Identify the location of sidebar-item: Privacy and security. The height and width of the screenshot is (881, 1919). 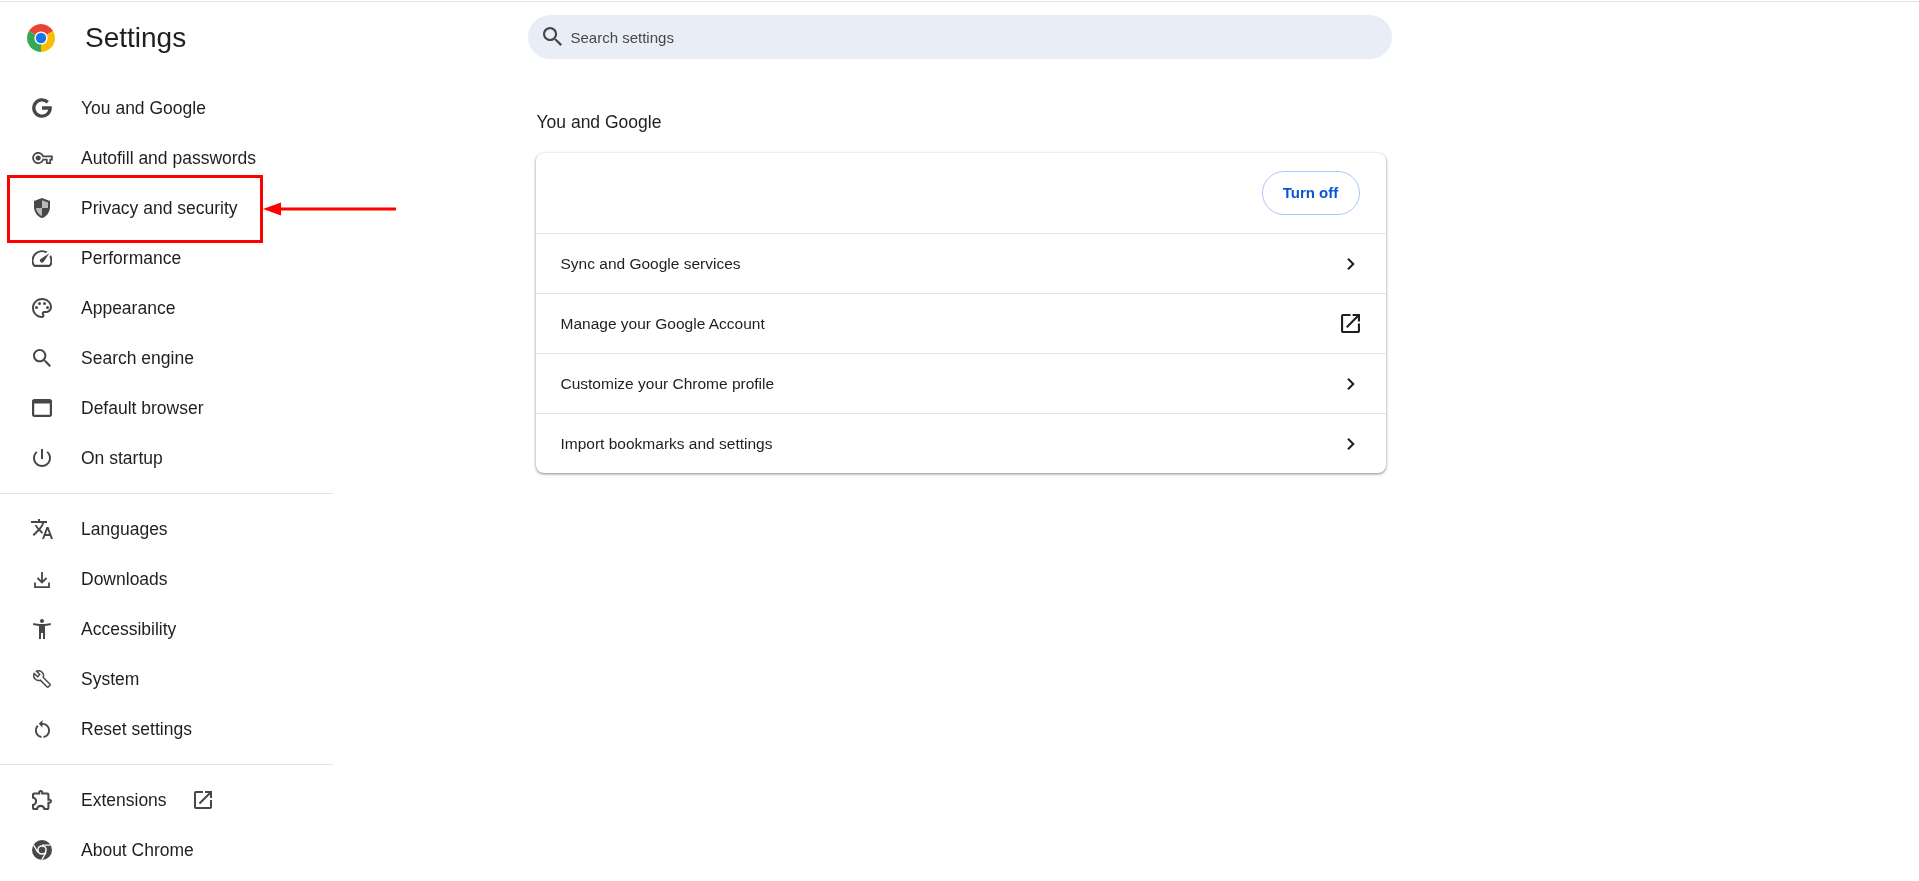
(135, 208).